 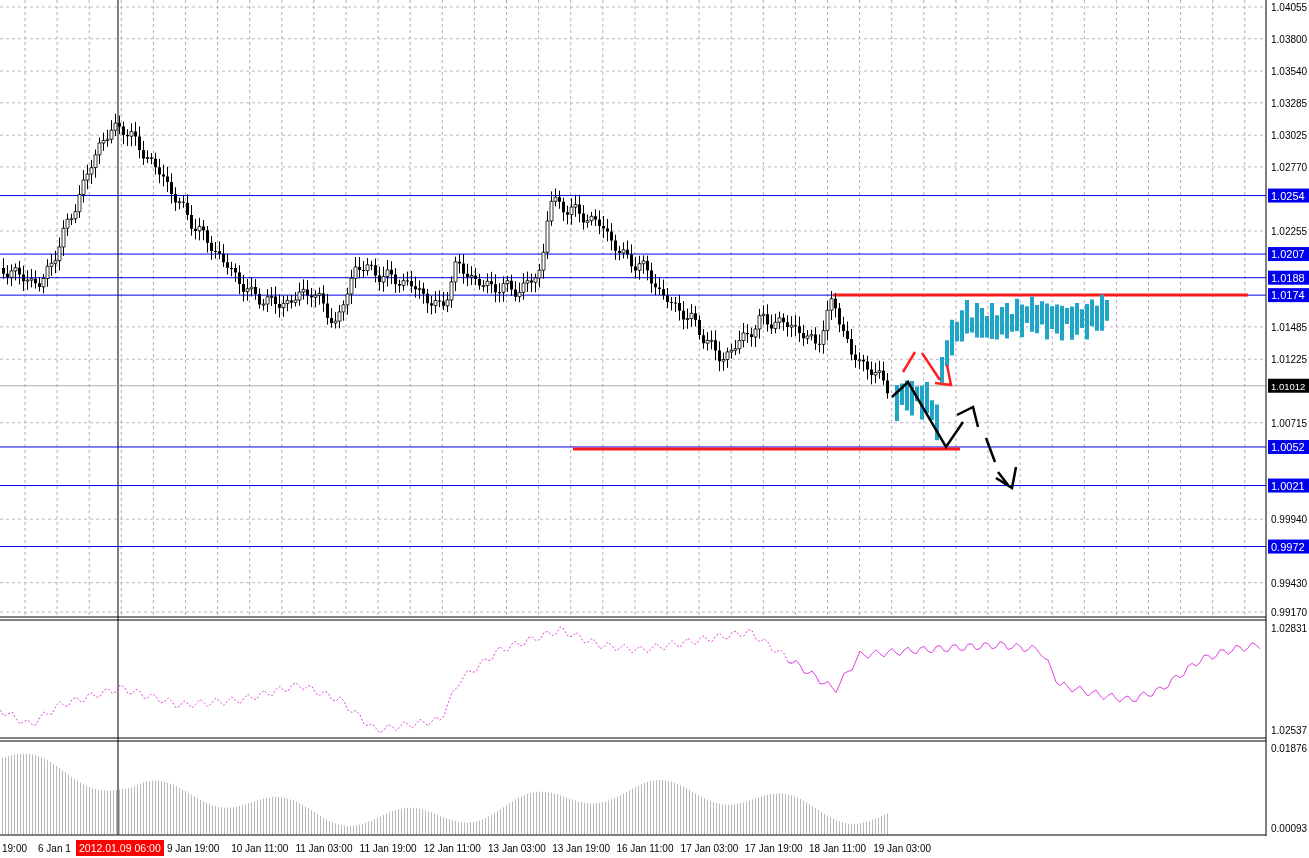 I want to click on time-label: 12 Jan 11:00, so click(x=452, y=848).